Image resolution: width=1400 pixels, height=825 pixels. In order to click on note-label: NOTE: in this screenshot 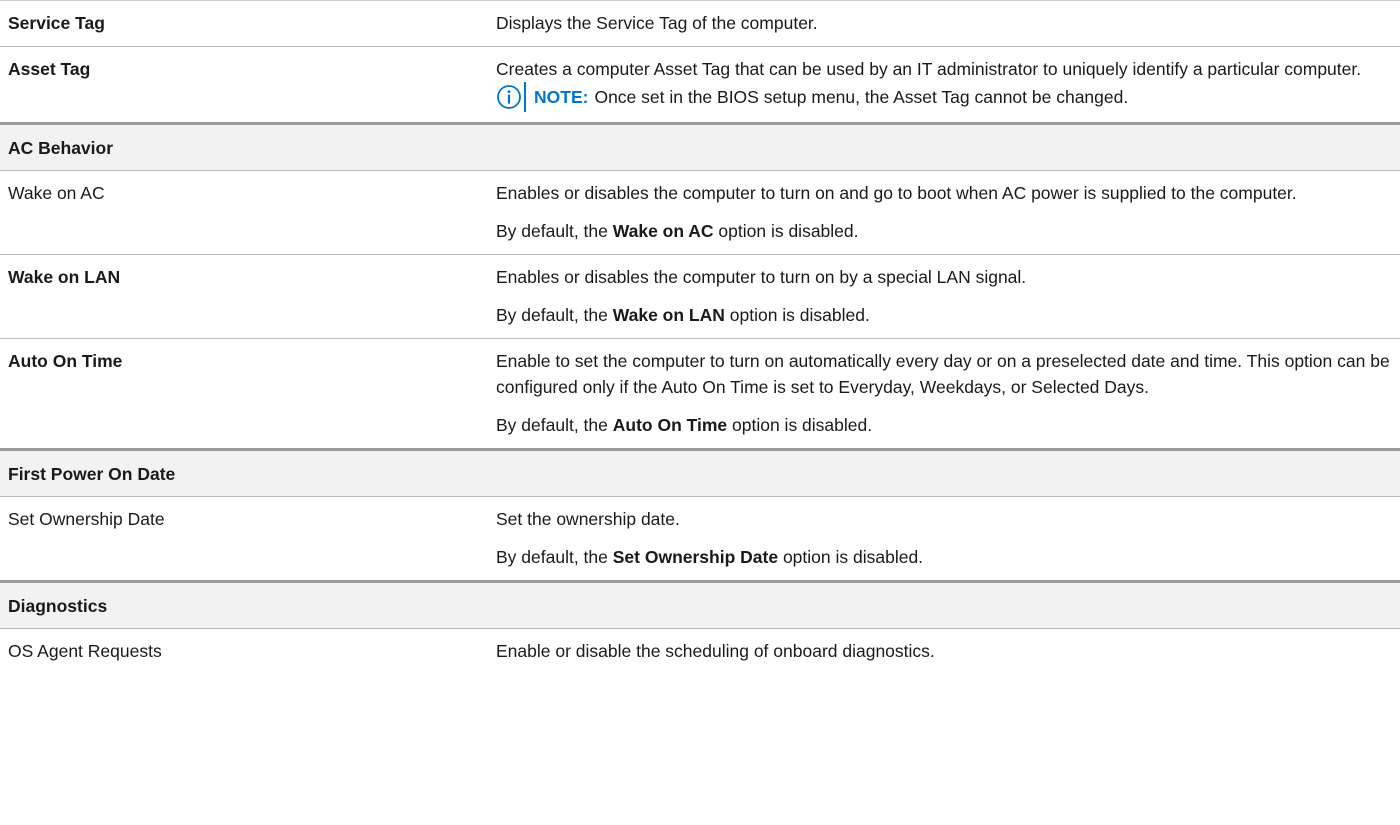, I will do `click(561, 97)`.